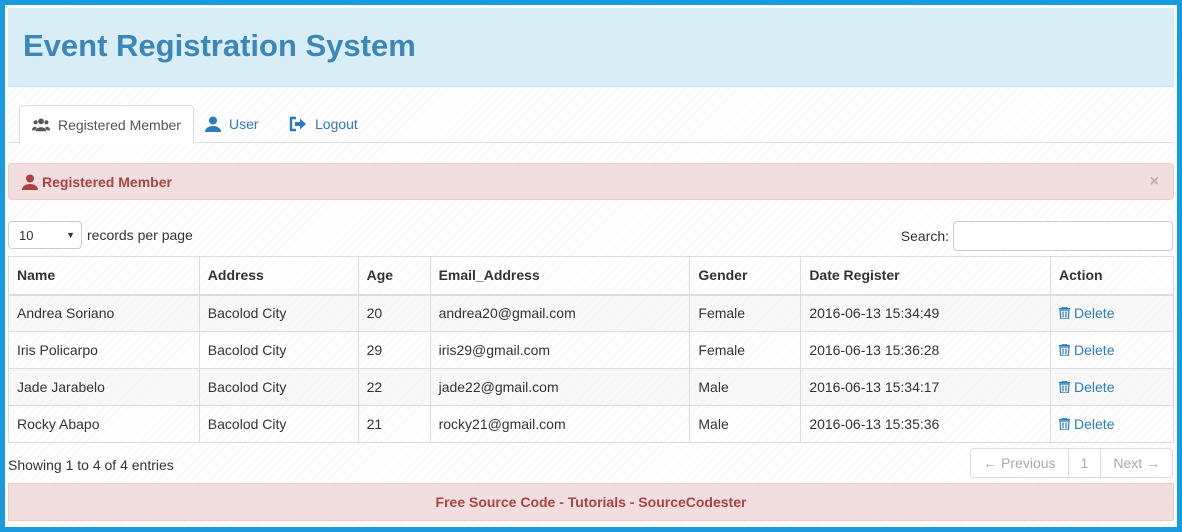  Describe the element at coordinates (1154, 182) in the screenshot. I see `close-icon: ×` at that location.